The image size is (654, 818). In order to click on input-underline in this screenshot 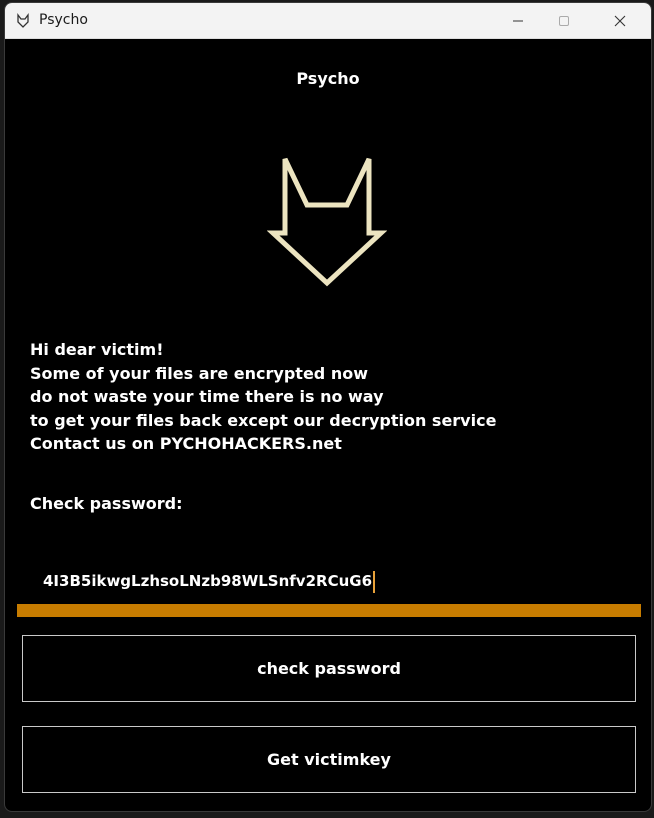, I will do `click(329, 610)`.